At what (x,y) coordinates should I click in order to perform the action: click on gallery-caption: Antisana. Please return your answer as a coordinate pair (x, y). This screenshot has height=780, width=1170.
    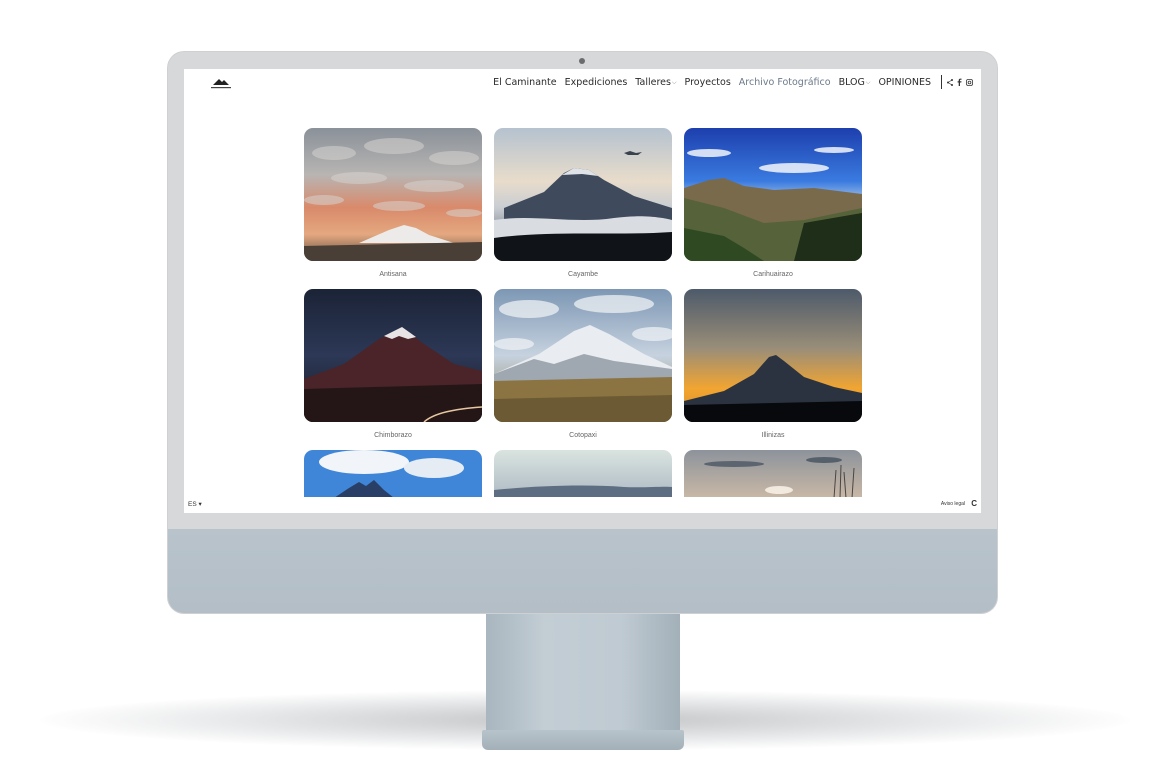
    Looking at the image, I should click on (393, 274).